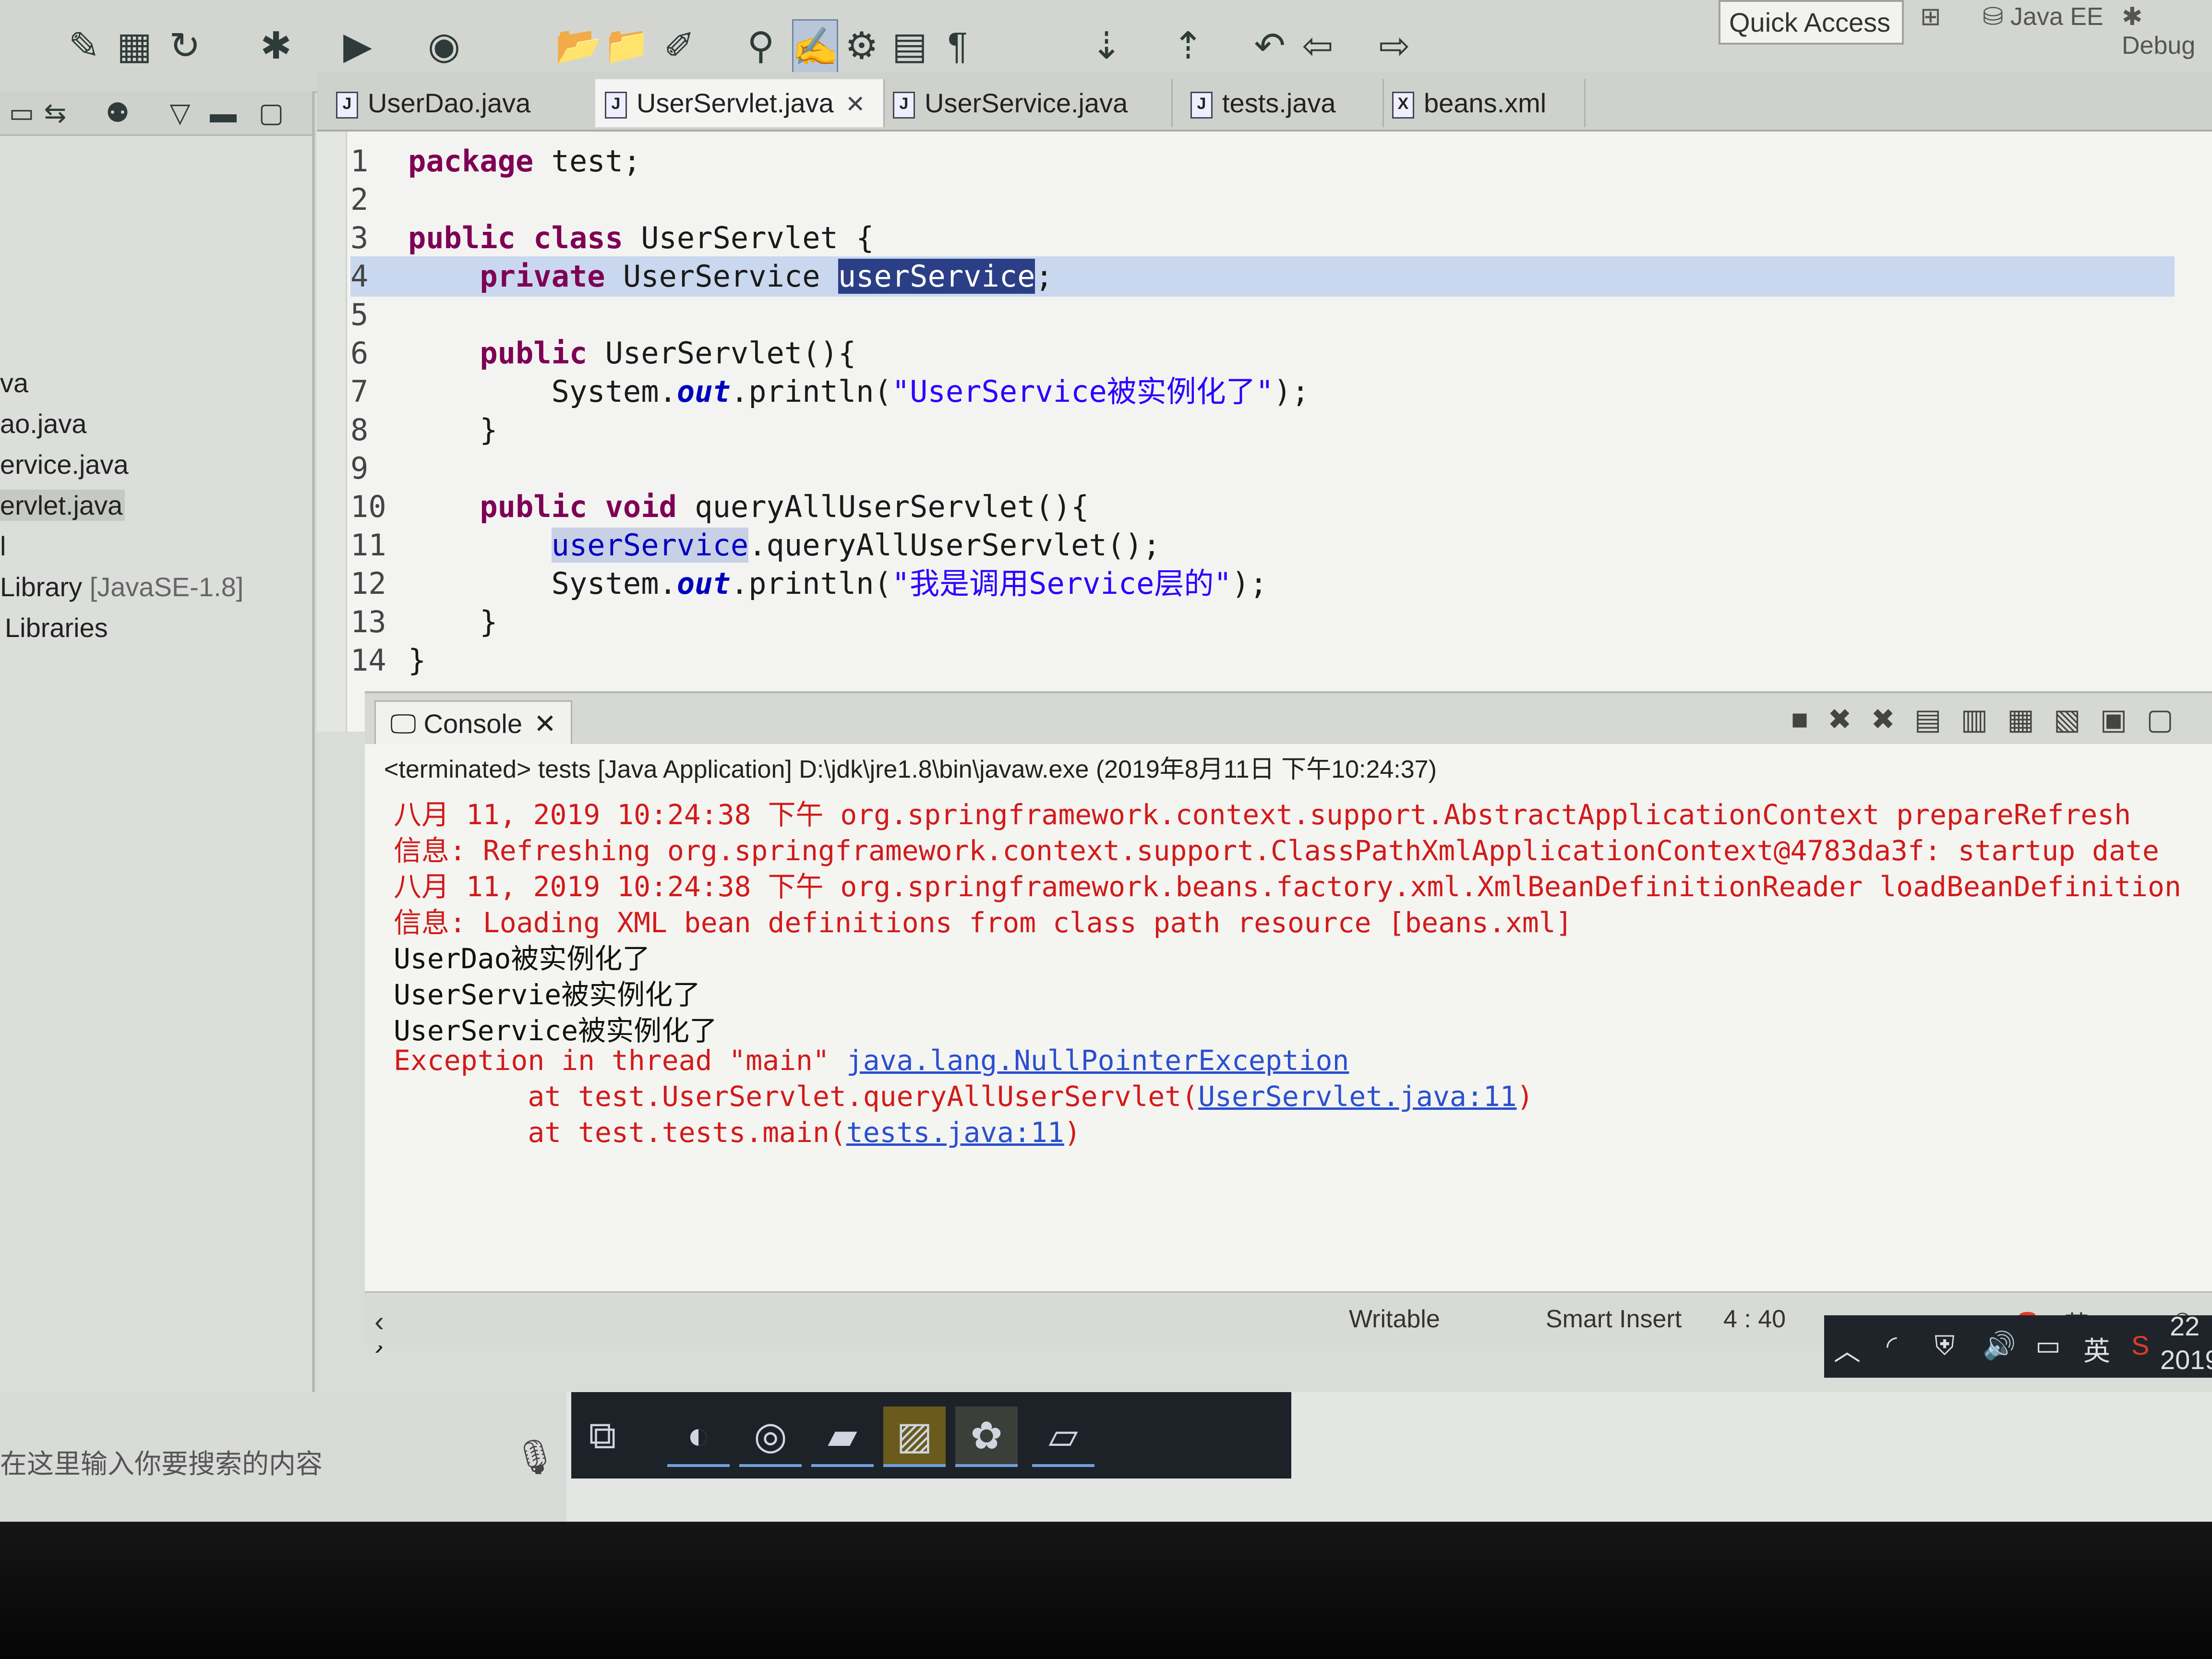  Describe the element at coordinates (578, 45) in the screenshot. I see `open-folder-icon: 📂` at that location.